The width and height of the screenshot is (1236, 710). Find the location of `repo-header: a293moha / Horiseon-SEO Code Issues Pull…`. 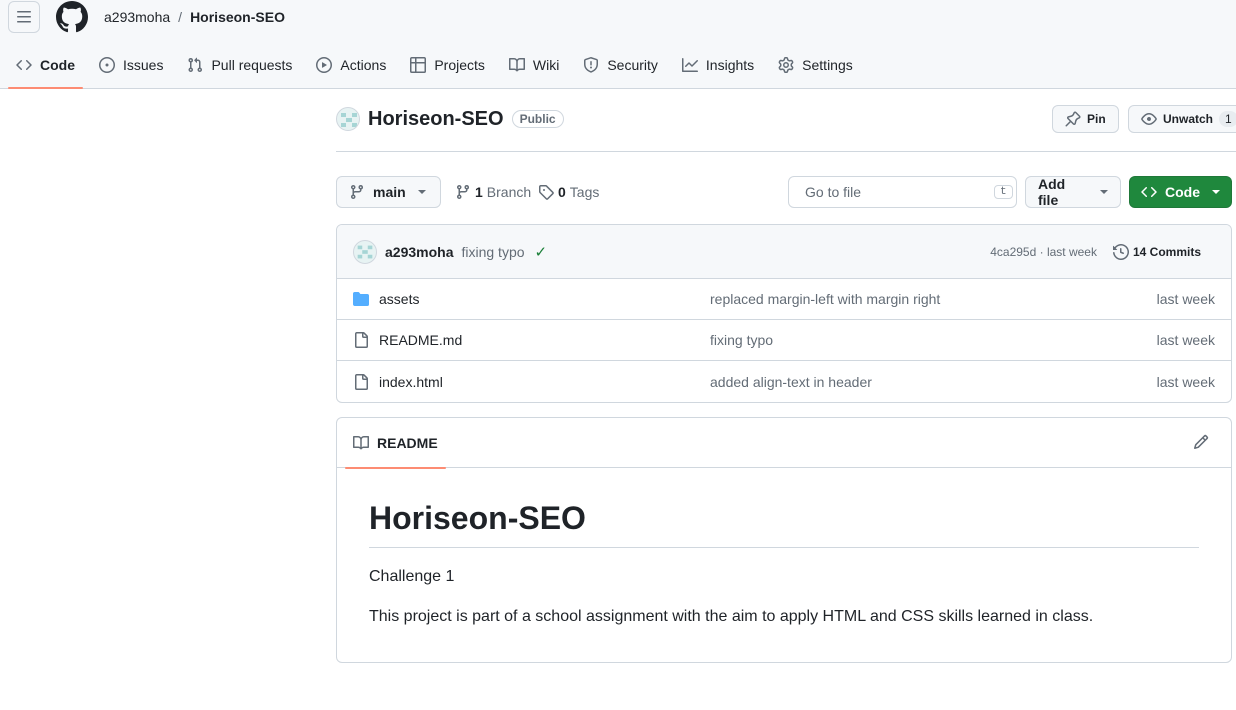

repo-header: a293moha / Horiseon-SEO Code Issues Pull… is located at coordinates (618, 44).